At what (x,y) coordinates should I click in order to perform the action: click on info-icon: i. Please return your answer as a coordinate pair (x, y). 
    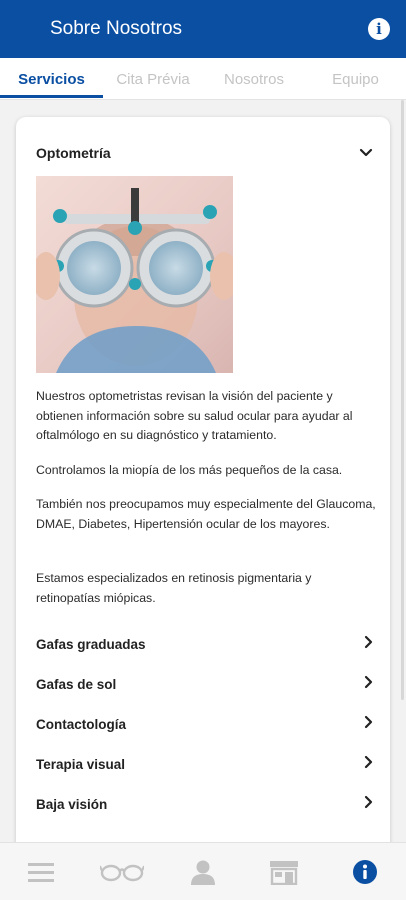
    Looking at the image, I should click on (379, 29).